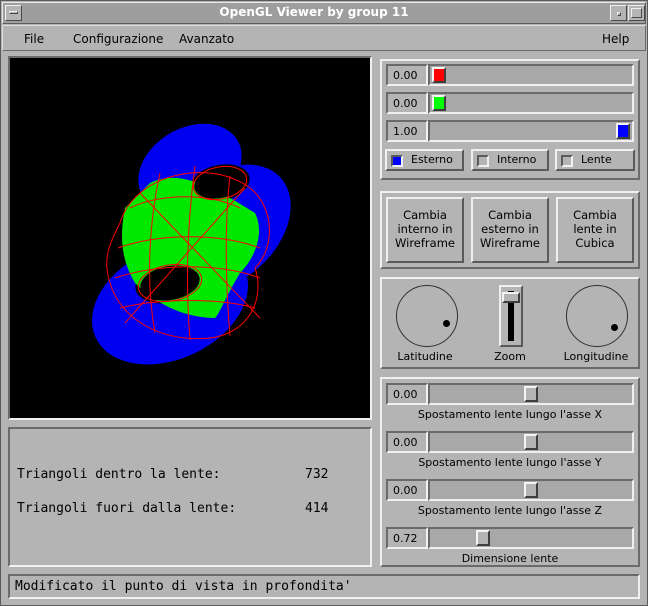  I want to click on wireframe-esterno-line3: Wireframe, so click(510, 243).